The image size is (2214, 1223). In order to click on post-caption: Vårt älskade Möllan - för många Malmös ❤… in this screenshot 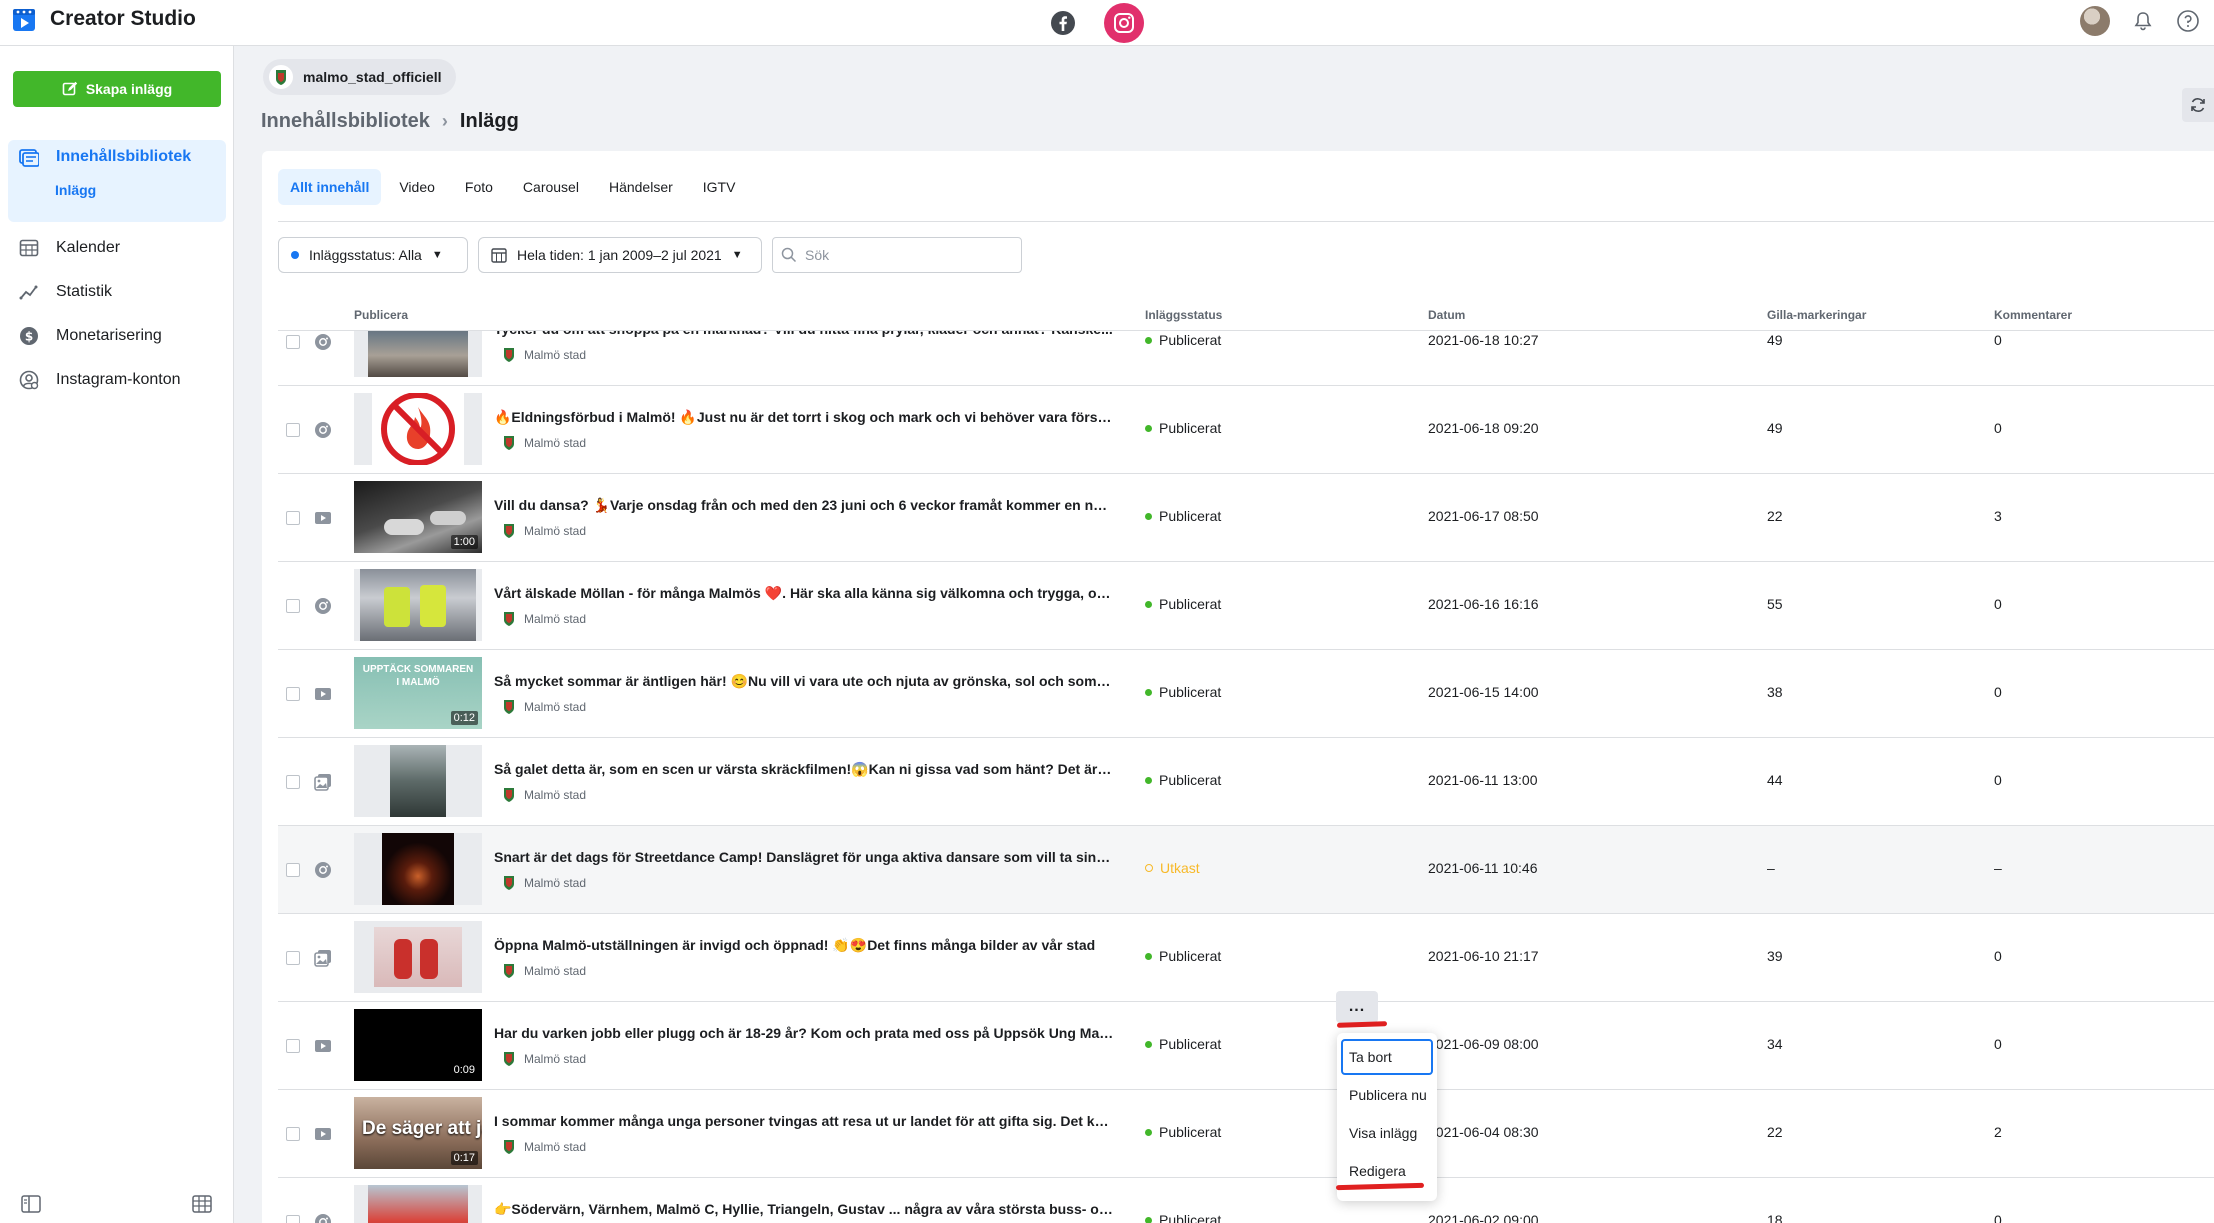, I will do `click(804, 593)`.